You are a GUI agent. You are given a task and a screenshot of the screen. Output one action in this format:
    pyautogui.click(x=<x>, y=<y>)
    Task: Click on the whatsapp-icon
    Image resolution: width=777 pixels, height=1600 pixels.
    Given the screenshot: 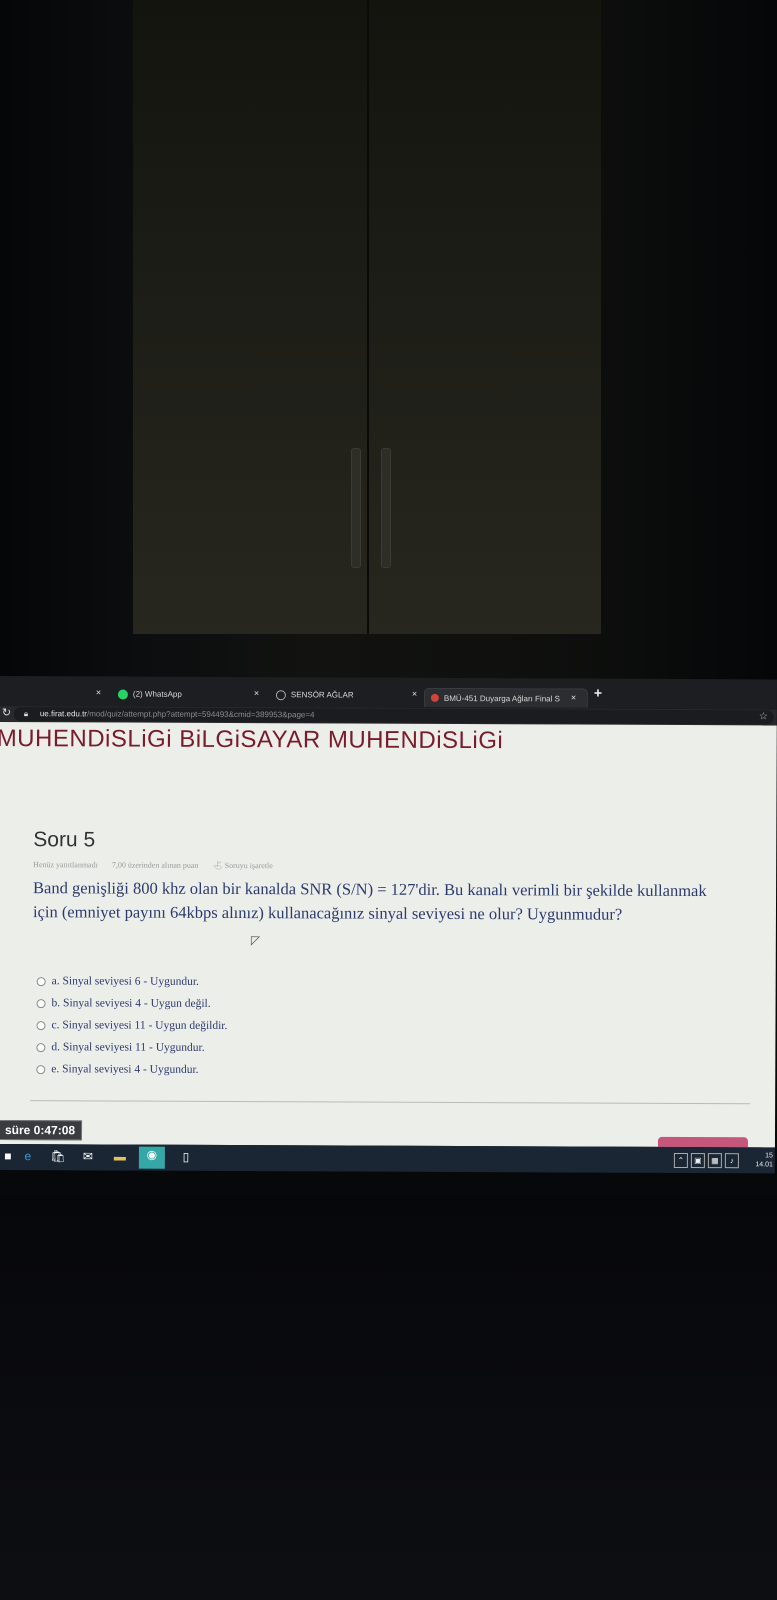 What is the action you would take?
    pyautogui.click(x=122, y=694)
    